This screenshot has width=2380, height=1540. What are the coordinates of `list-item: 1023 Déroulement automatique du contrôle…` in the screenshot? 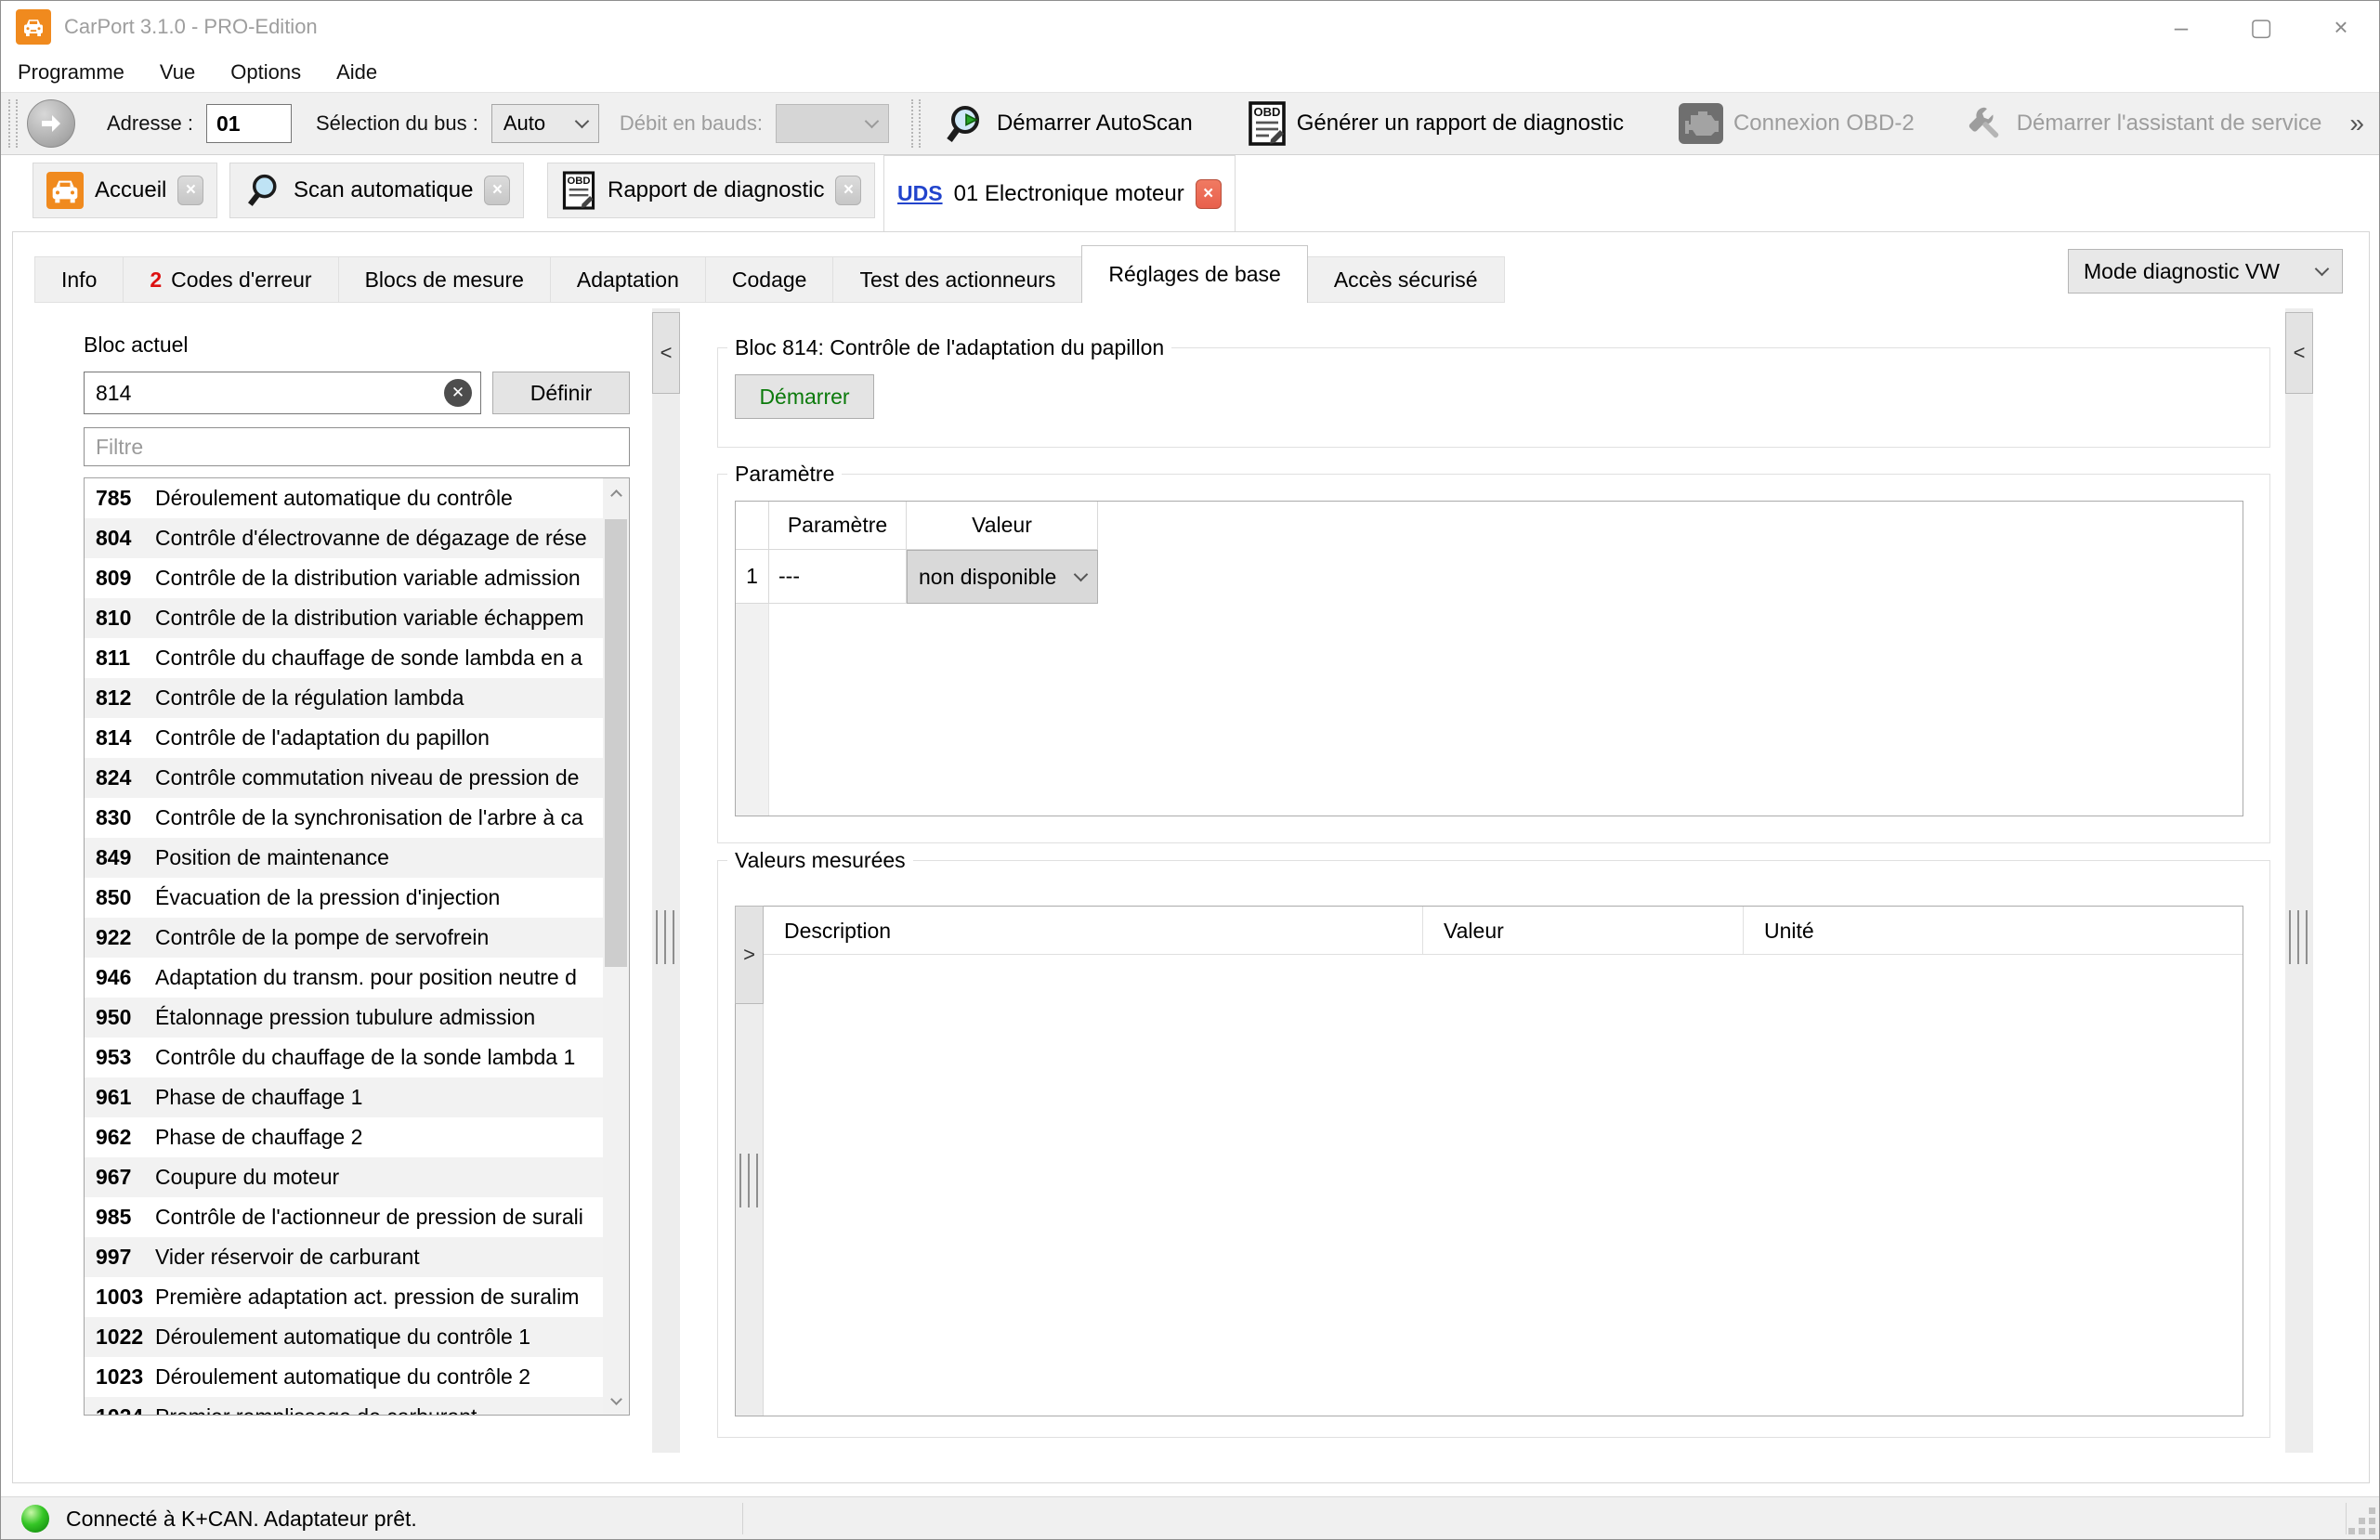 It's located at (344, 1377).